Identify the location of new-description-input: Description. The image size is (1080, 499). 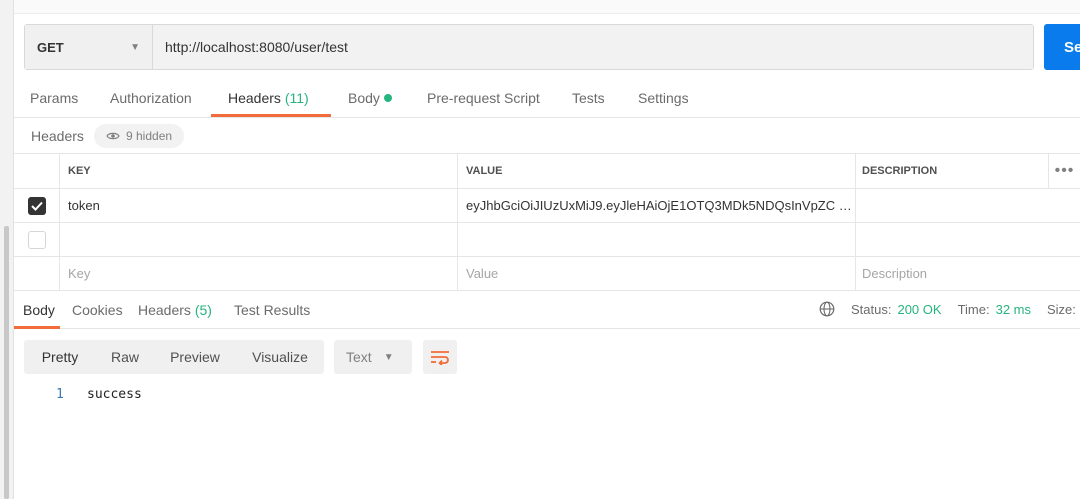
(967, 273).